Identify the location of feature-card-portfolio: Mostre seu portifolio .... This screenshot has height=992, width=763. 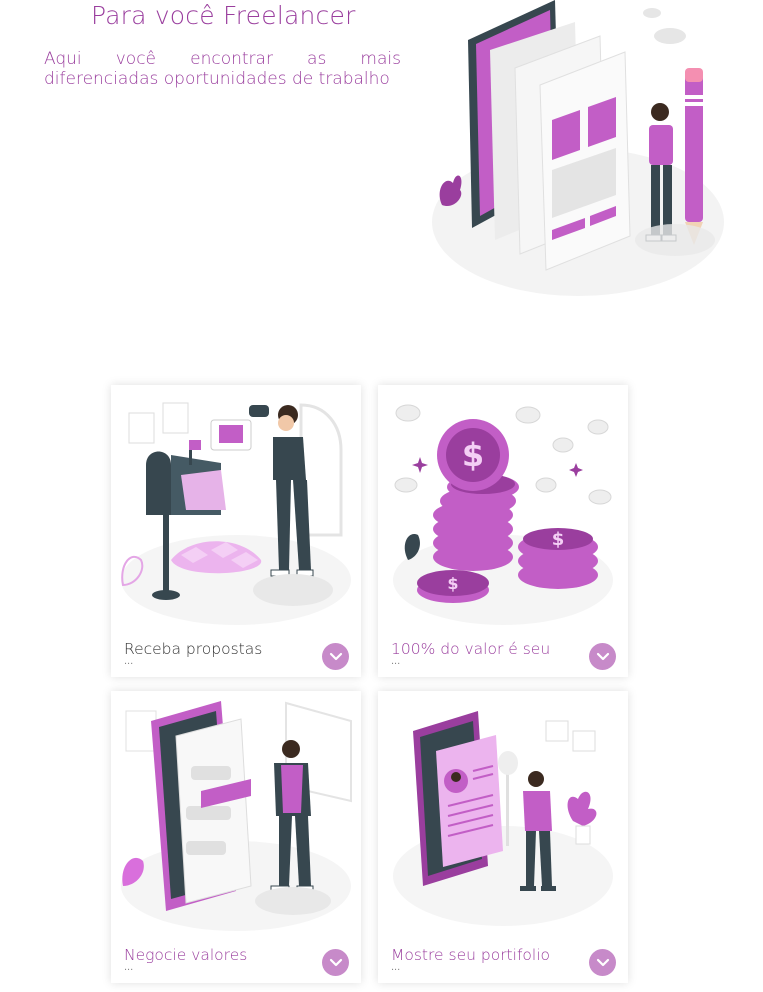
(503, 837).